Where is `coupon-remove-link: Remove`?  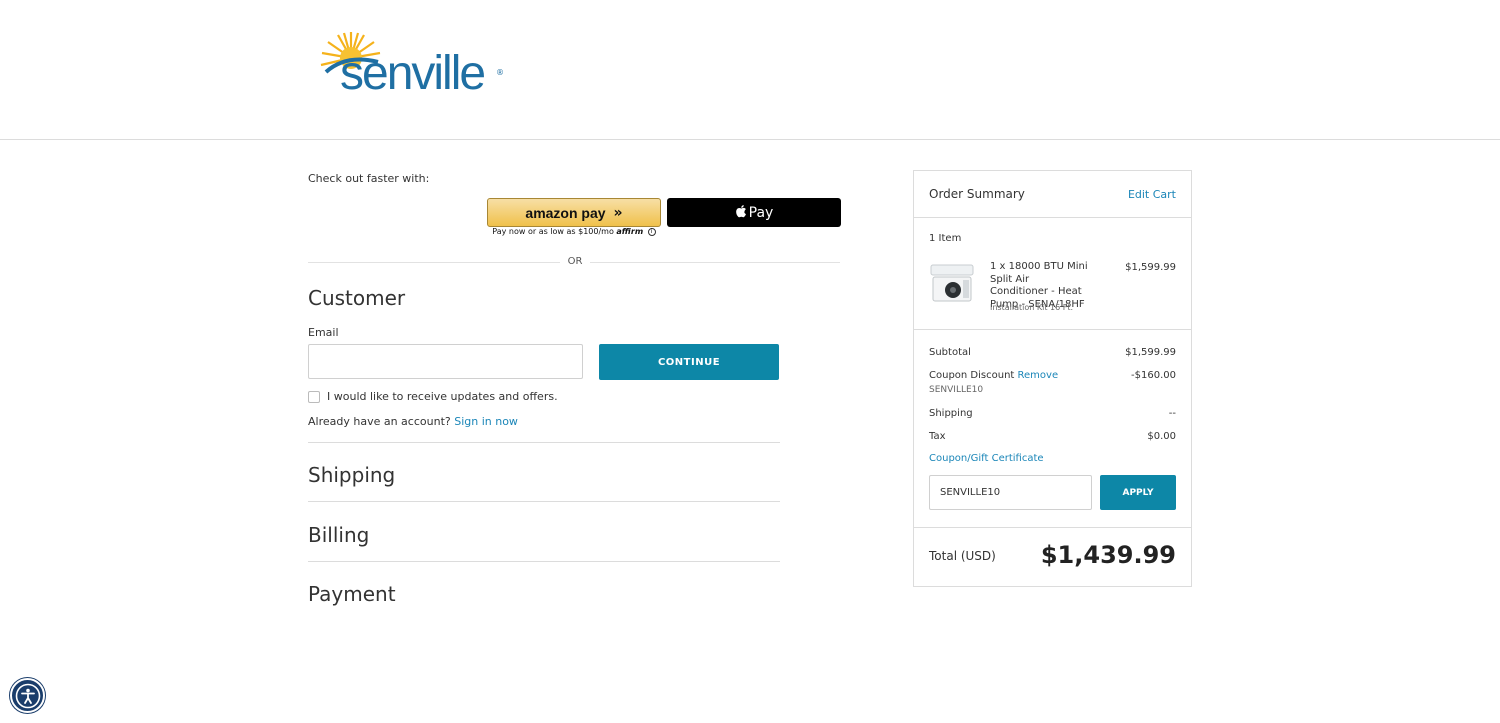 coupon-remove-link: Remove is located at coordinates (1038, 375).